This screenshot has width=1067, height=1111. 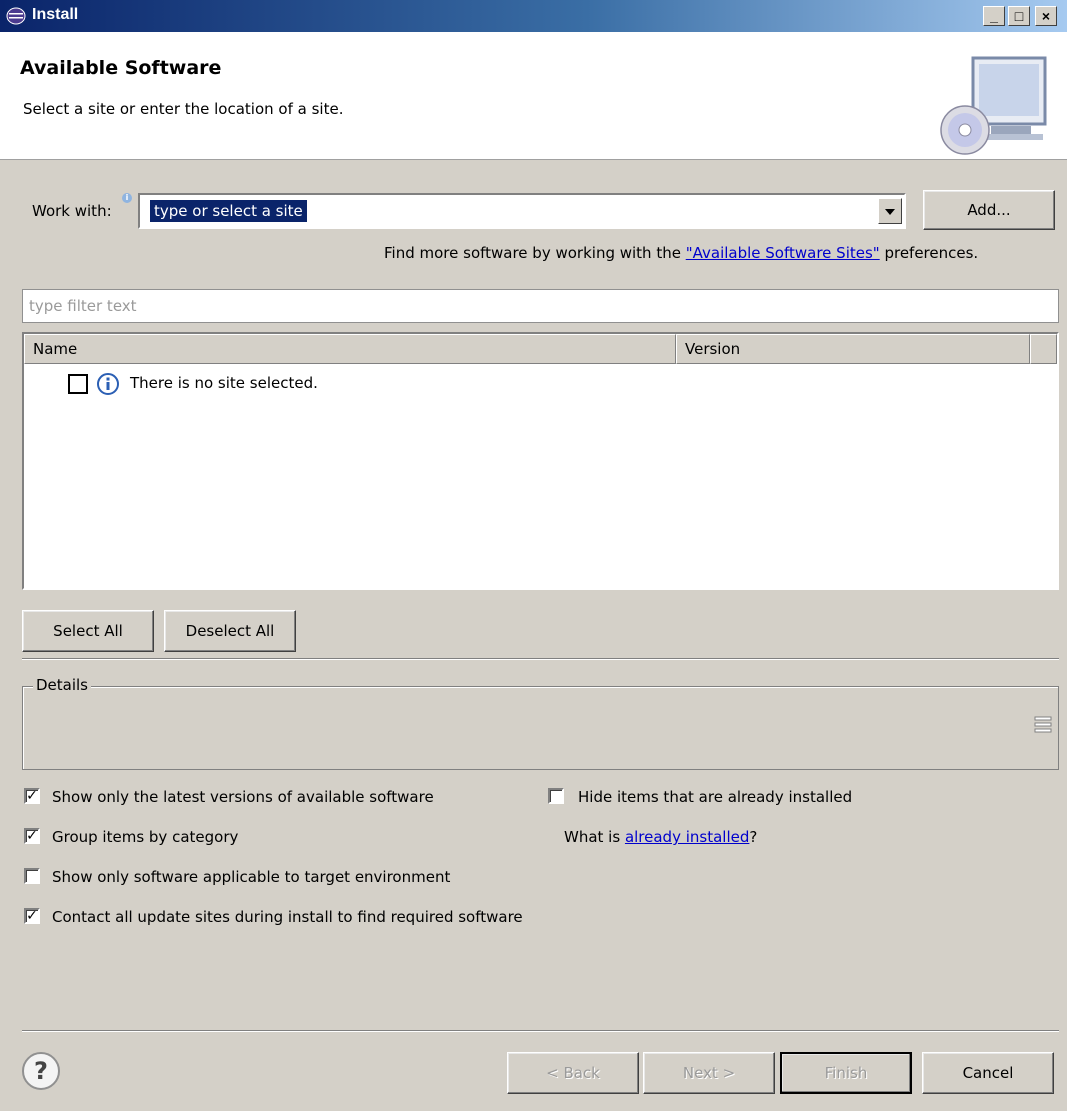 I want to click on latest-versions-checkbox: ✓, so click(x=32, y=796).